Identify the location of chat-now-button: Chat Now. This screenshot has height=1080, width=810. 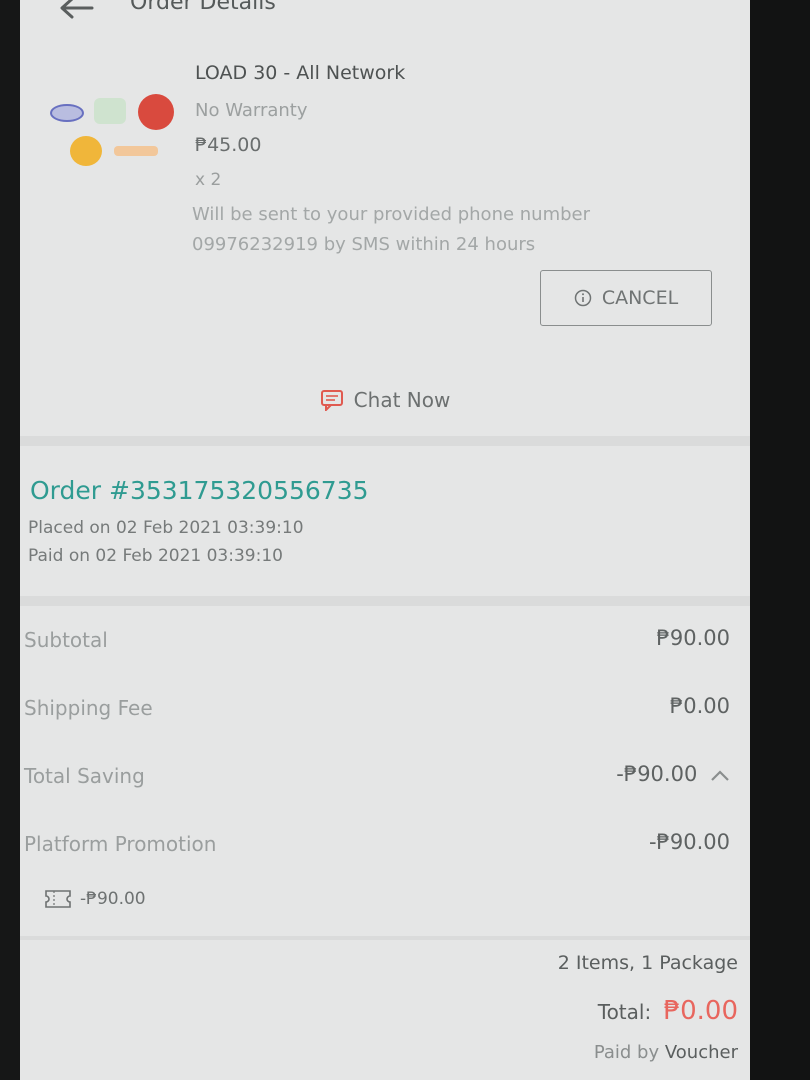
(385, 400).